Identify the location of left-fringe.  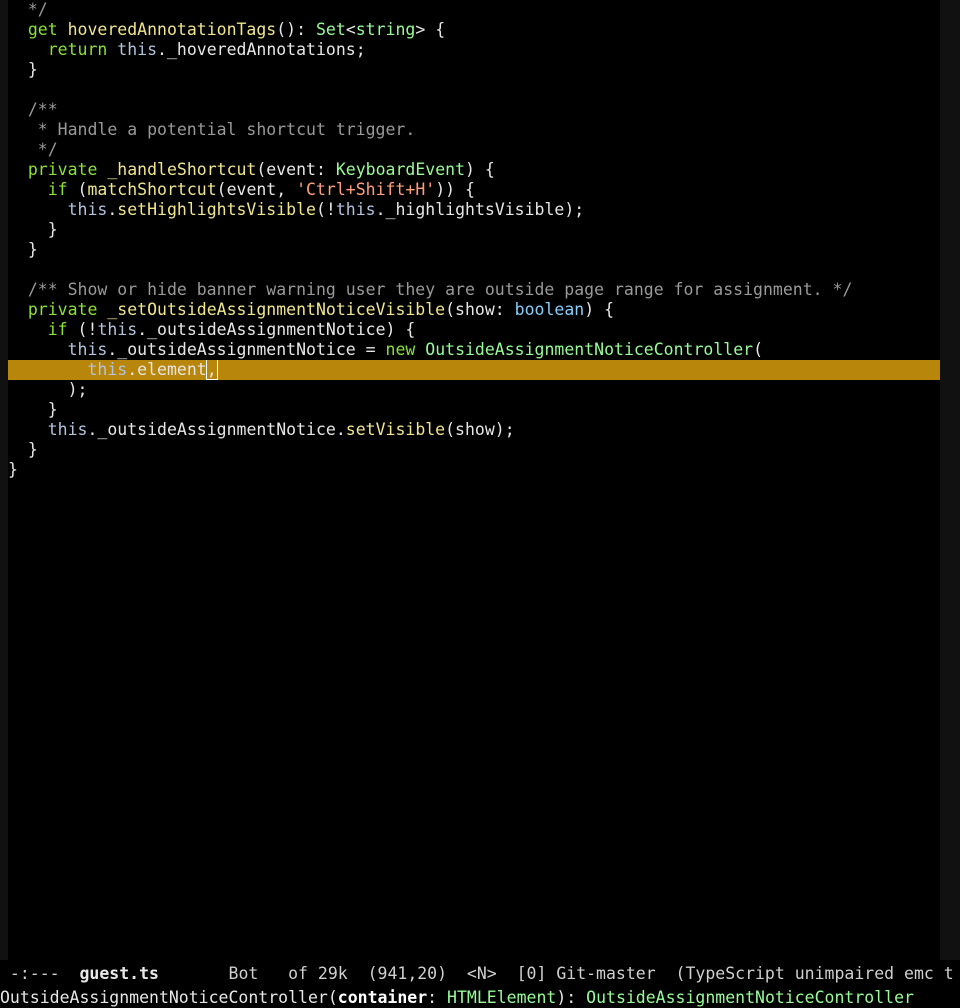
(4, 480).